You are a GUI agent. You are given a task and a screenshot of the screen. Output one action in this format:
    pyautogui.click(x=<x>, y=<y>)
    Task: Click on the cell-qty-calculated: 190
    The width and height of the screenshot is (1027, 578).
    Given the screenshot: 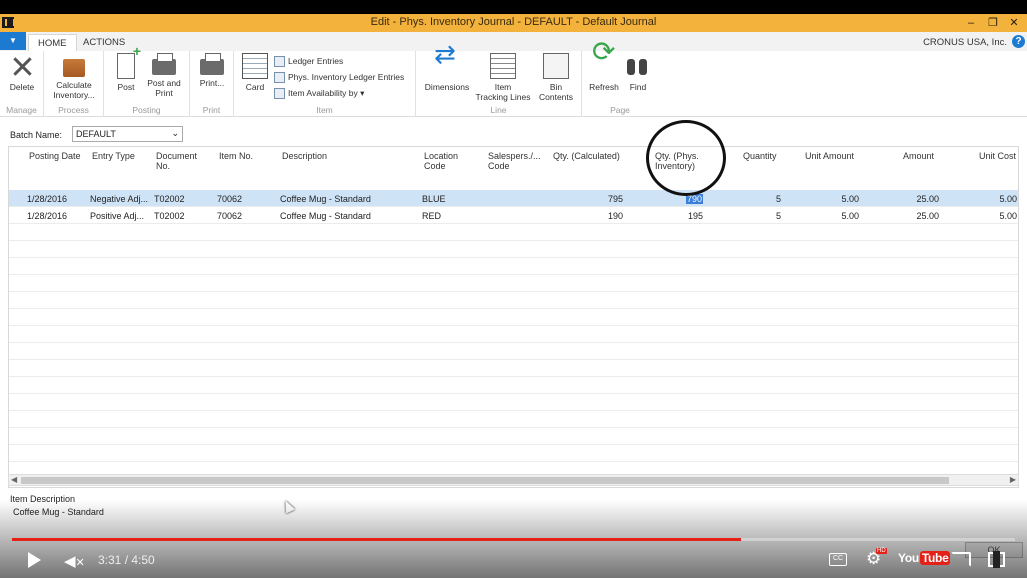 What is the action you would take?
    pyautogui.click(x=596, y=216)
    